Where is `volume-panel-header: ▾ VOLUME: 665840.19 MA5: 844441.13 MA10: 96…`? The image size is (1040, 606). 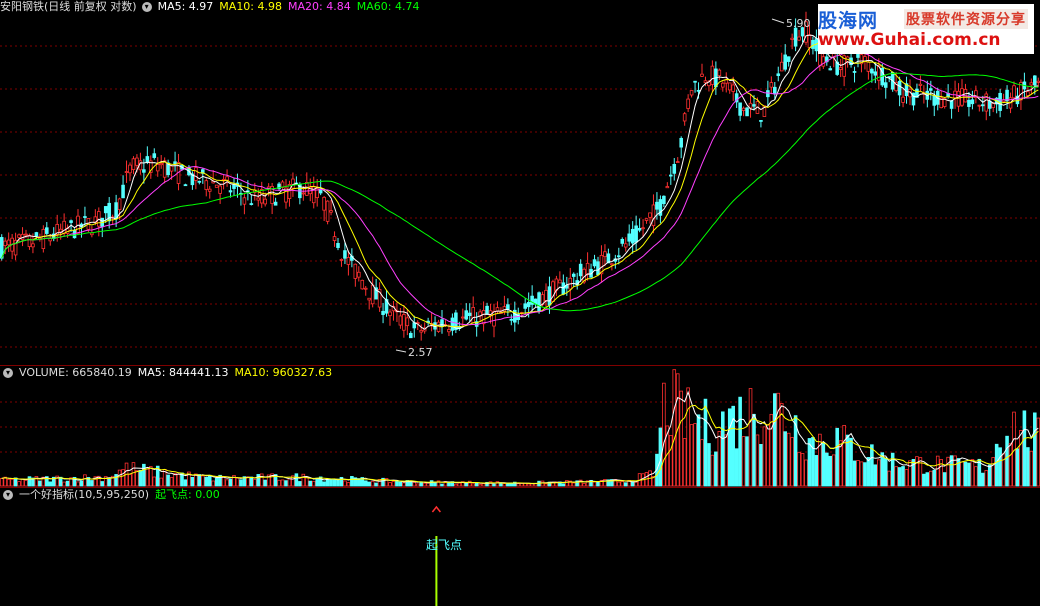
volume-panel-header: ▾ VOLUME: 665840.19 MA5: 844441.13 MA10: 96… is located at coordinates (169, 373).